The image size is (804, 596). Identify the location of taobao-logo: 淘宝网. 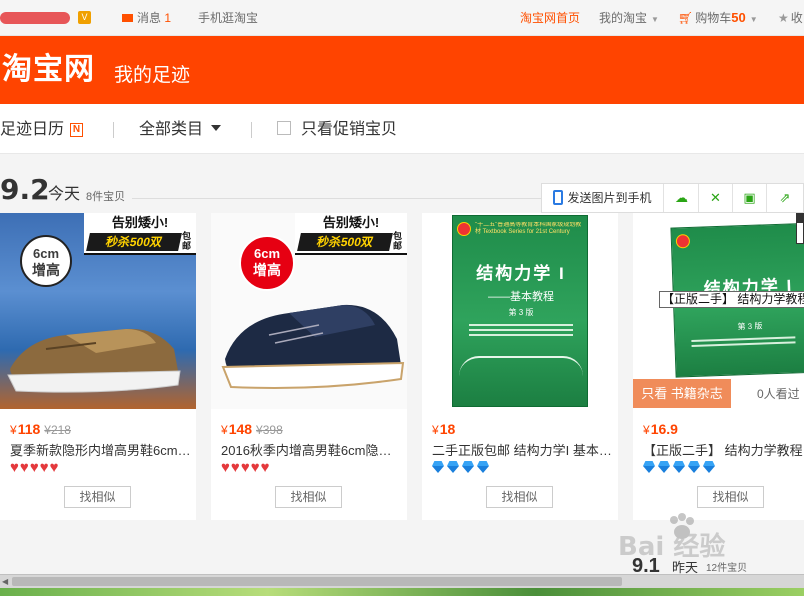
(48, 70).